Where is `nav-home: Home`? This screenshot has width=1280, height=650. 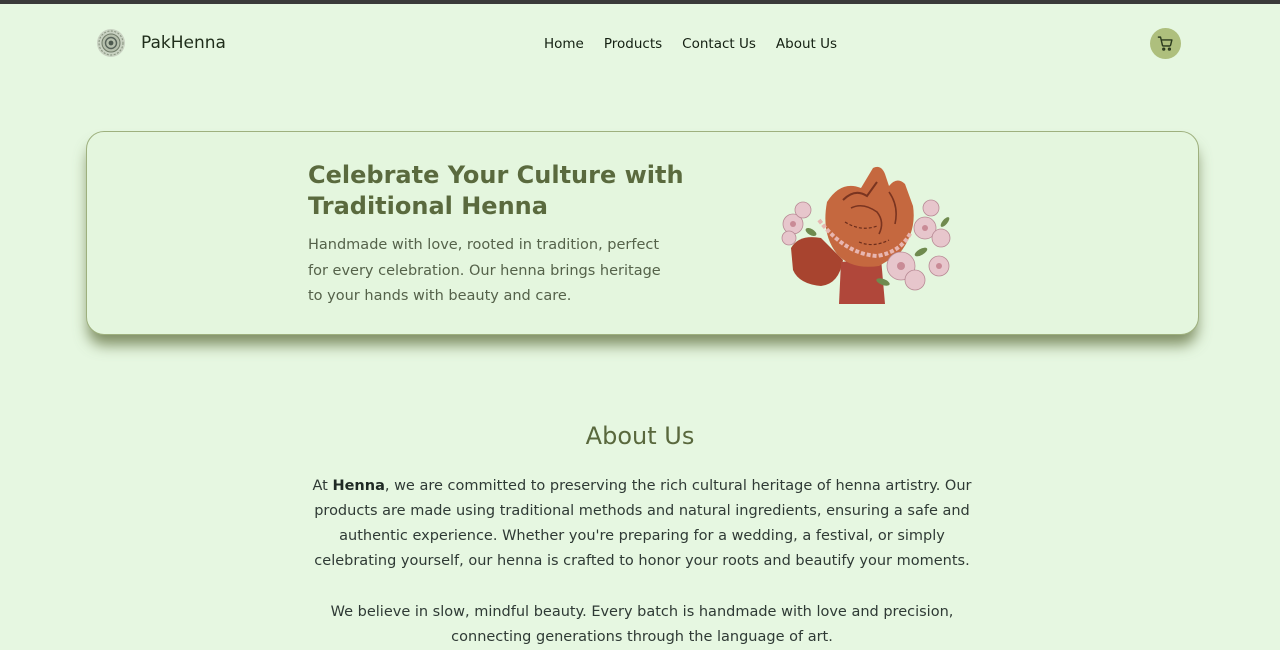 nav-home: Home is located at coordinates (564, 44).